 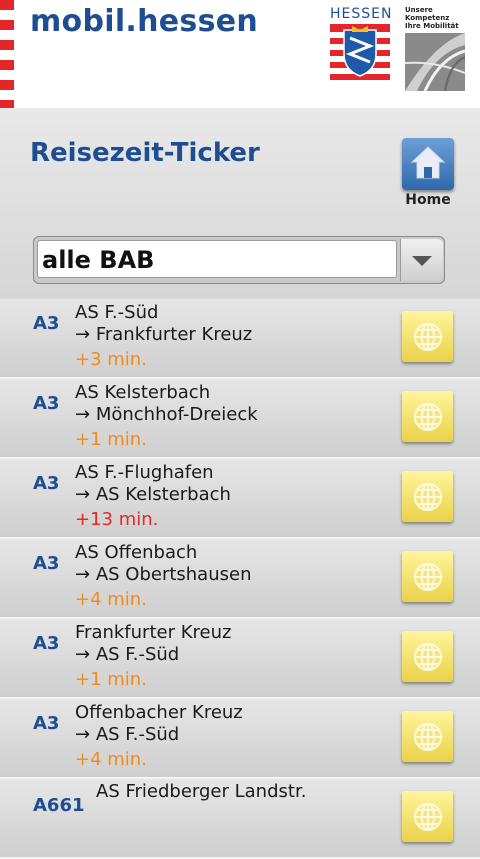 What do you see at coordinates (117, 312) in the screenshot?
I see `route-from: AS F.-Süd` at bounding box center [117, 312].